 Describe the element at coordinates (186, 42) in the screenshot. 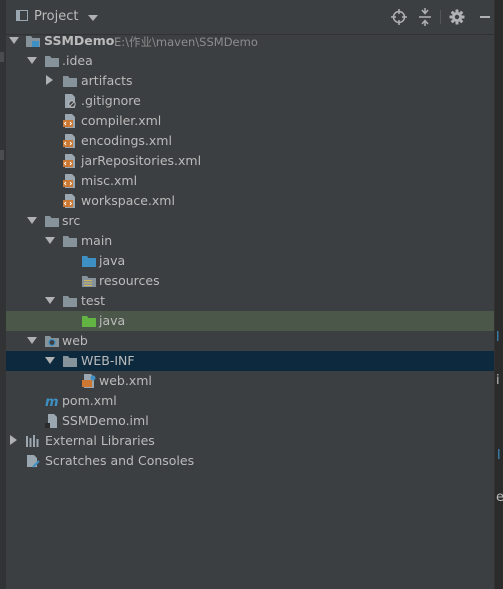

I see `project-path: E:\作业\maven\SSMDemo` at that location.